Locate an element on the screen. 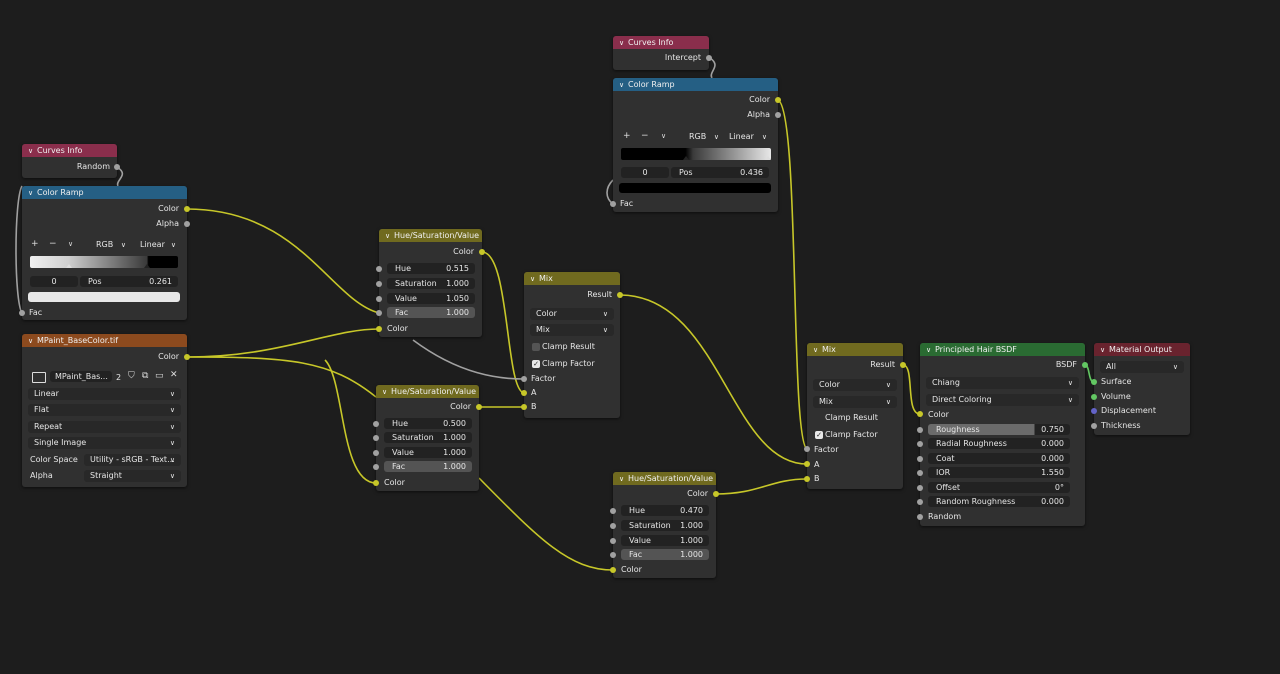 This screenshot has height=674, width=1280. input-socket-displacement is located at coordinates (1094, 411).